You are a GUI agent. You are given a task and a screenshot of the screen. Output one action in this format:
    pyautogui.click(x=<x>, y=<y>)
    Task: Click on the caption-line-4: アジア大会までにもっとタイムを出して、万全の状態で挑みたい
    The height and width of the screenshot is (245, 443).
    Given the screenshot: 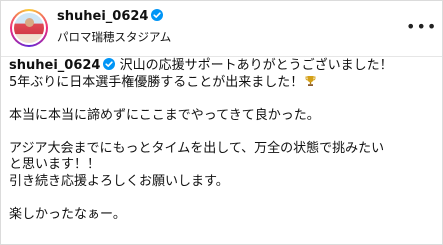 What is the action you would take?
    pyautogui.click(x=197, y=148)
    